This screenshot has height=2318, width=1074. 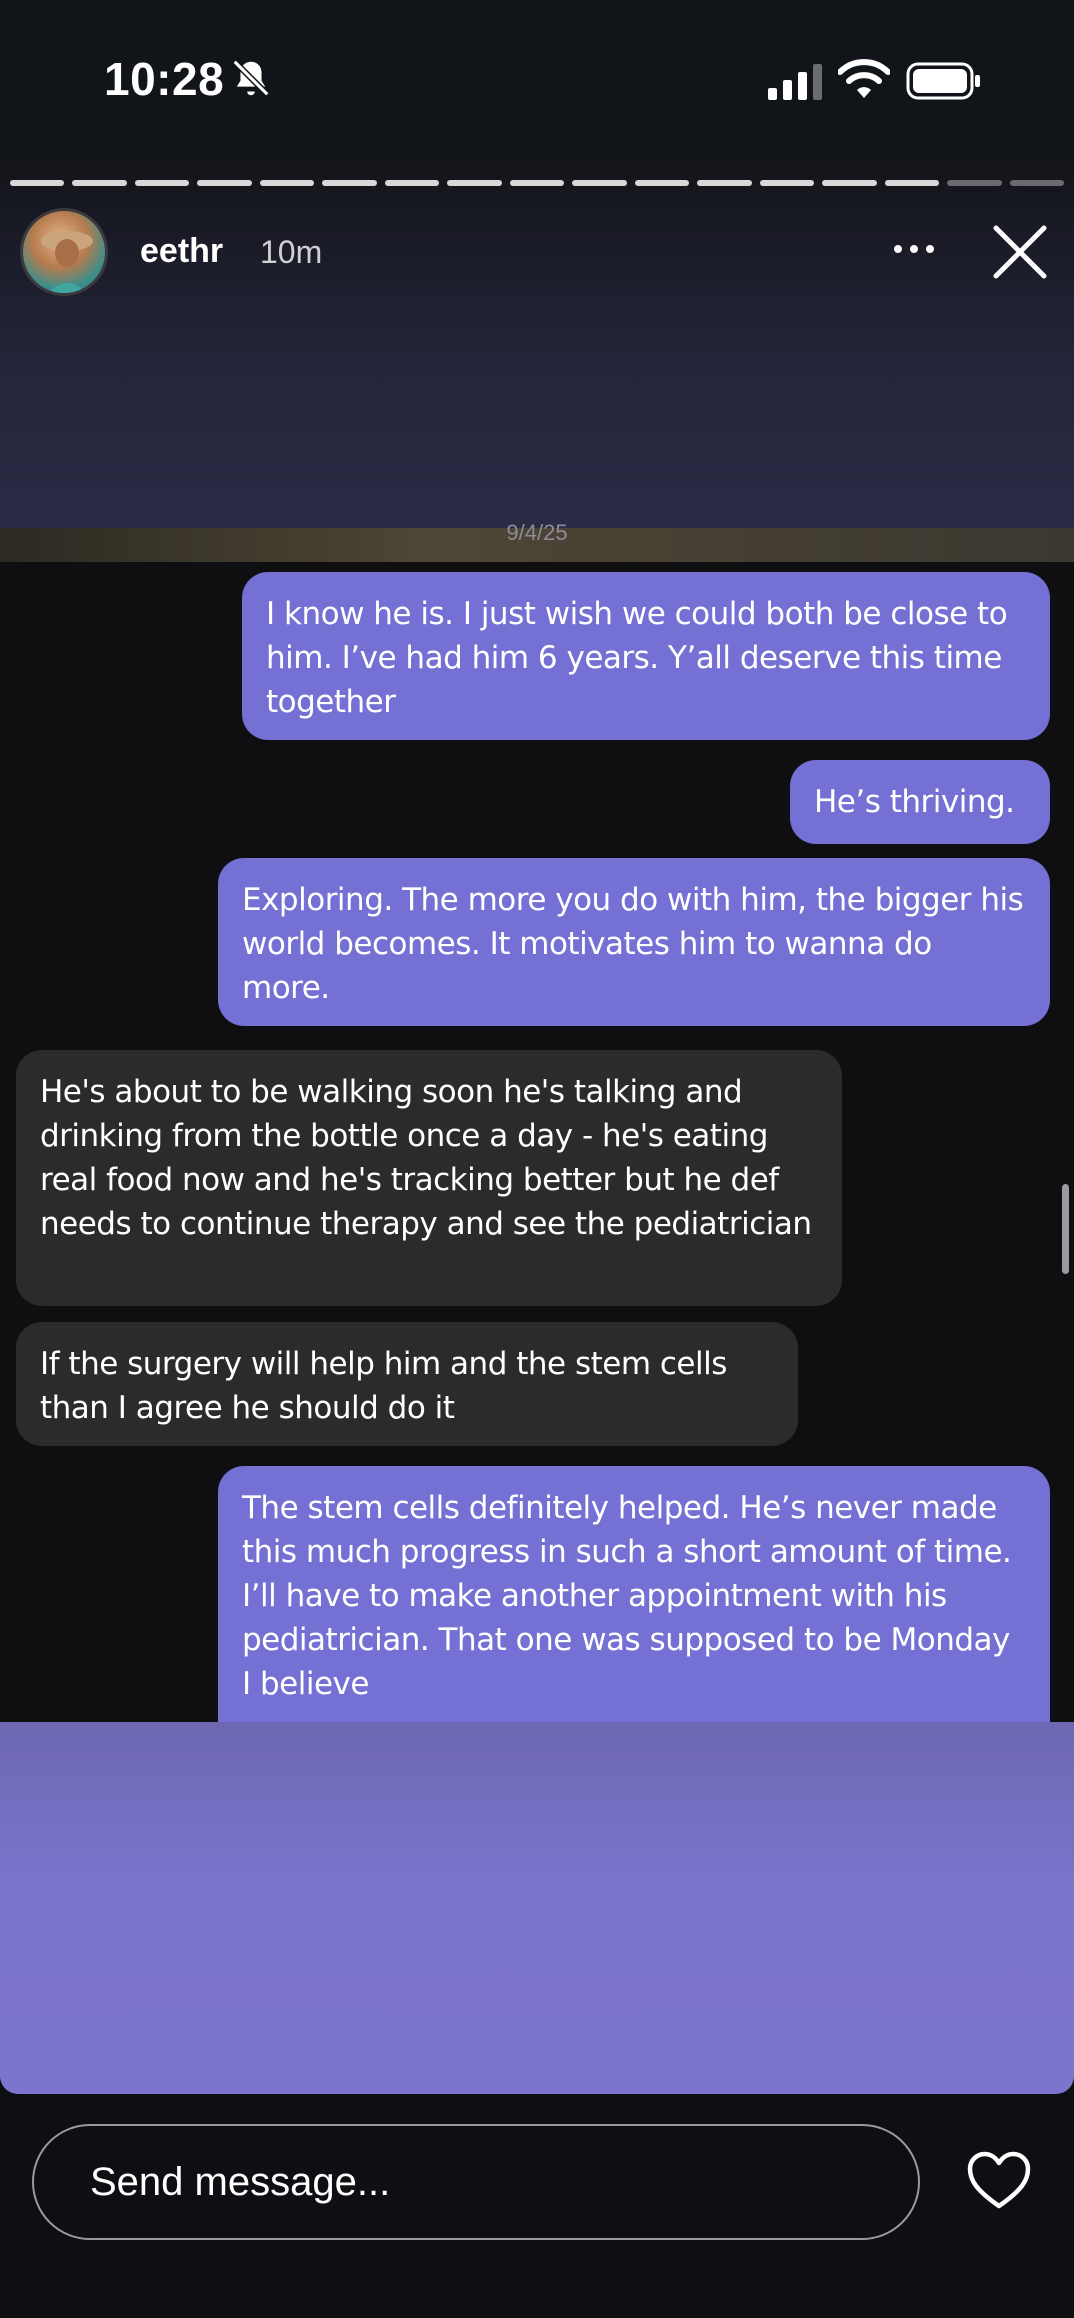 What do you see at coordinates (291, 252) in the screenshot?
I see `story-age: 10m` at bounding box center [291, 252].